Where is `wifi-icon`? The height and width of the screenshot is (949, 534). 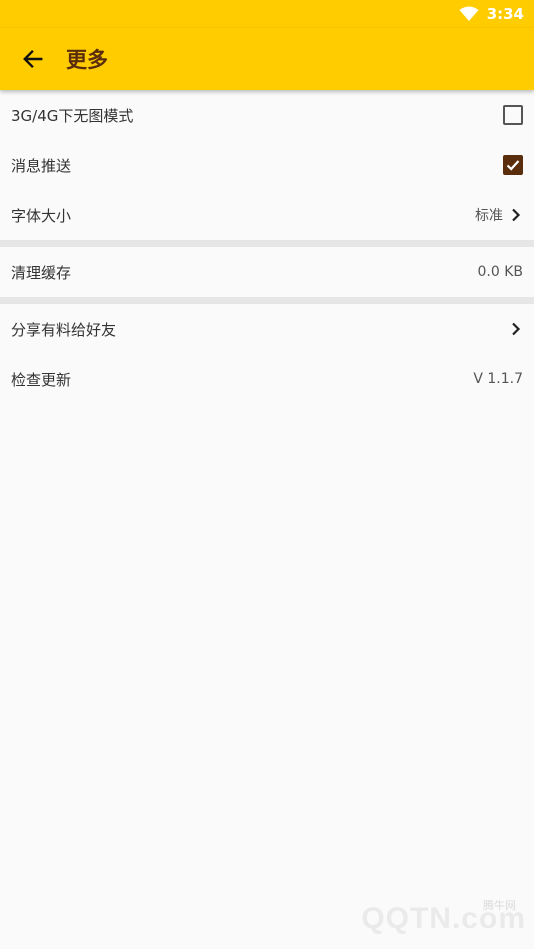 wifi-icon is located at coordinates (469, 13).